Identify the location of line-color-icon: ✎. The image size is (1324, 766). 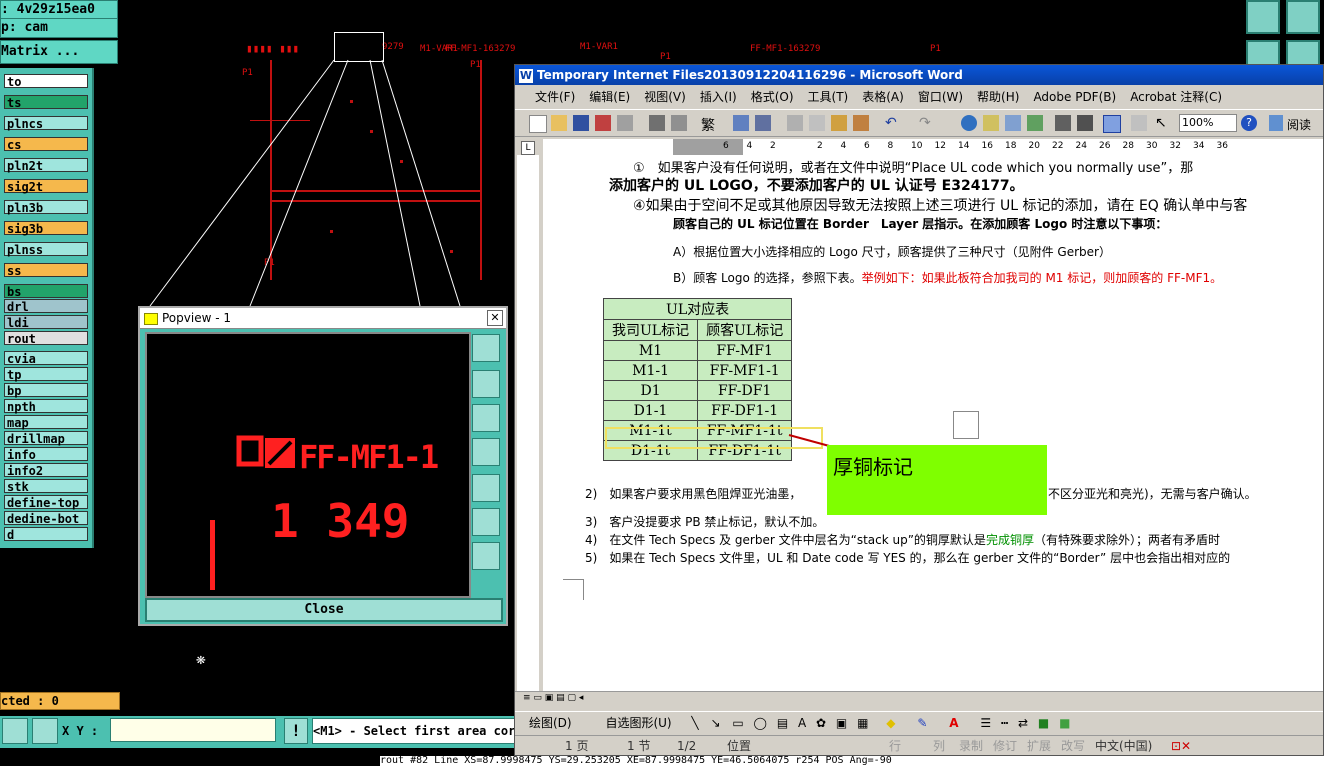
(922, 723).